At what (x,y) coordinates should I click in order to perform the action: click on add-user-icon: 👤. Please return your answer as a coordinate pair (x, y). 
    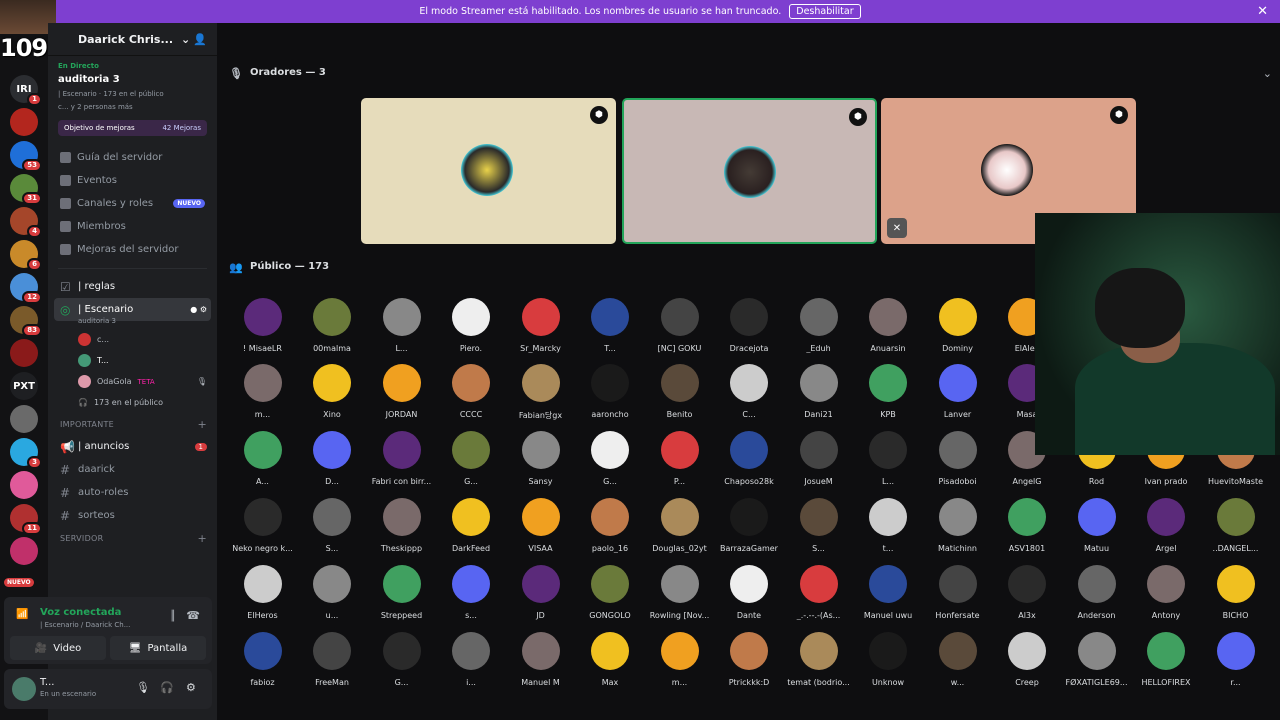
    Looking at the image, I should click on (200, 39).